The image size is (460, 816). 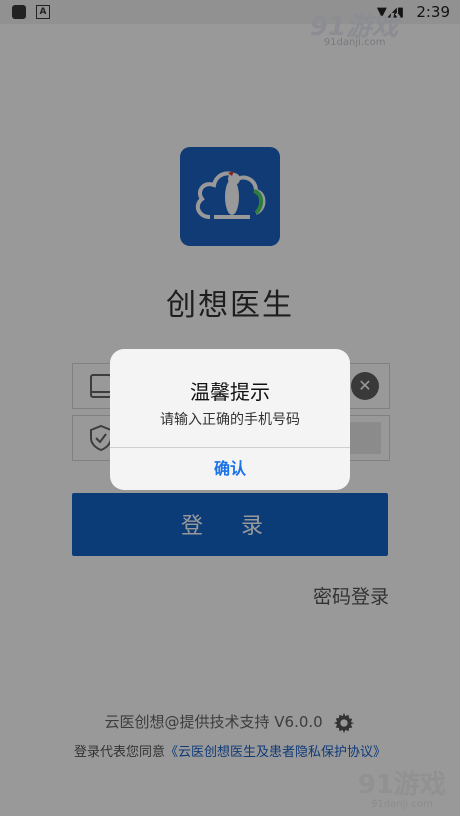 What do you see at coordinates (230, 392) in the screenshot?
I see `dialog-title: 温馨提示` at bounding box center [230, 392].